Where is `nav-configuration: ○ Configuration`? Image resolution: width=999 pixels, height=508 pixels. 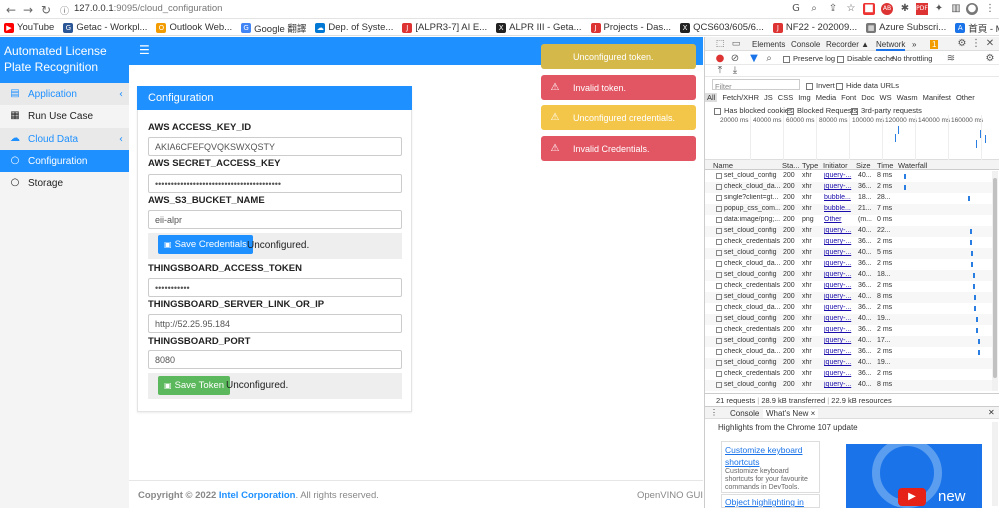
nav-configuration: ○ Configuration is located at coordinates (64, 161).